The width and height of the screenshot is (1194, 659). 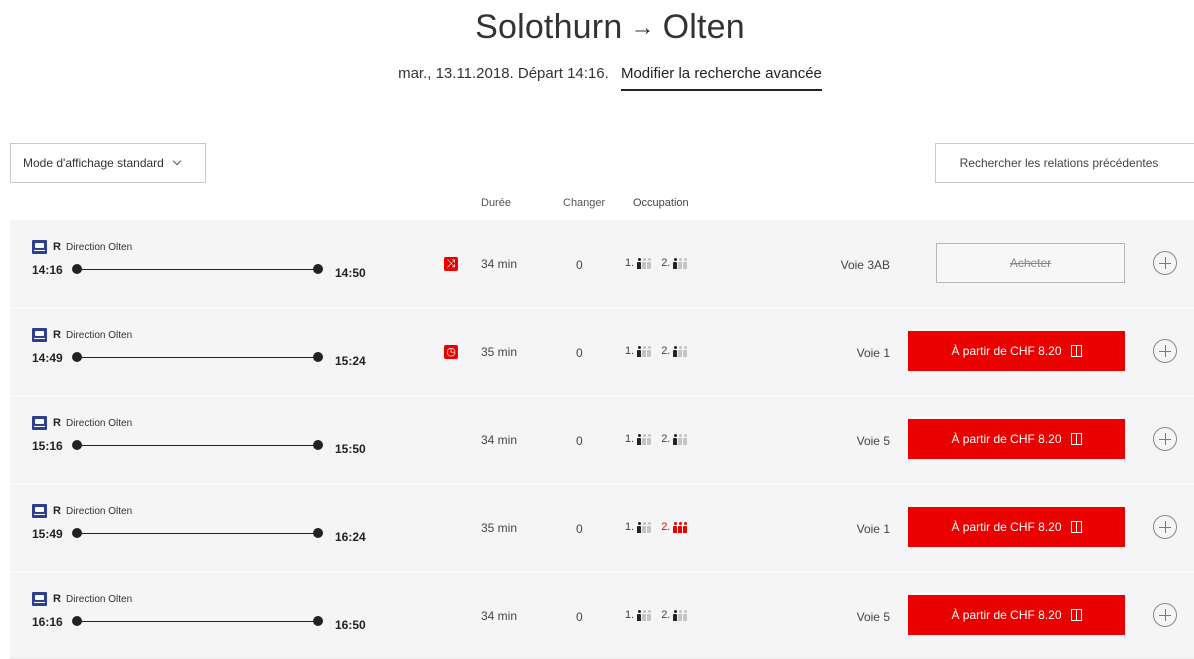 What do you see at coordinates (703, 27) in the screenshot?
I see `destination-station: Olten` at bounding box center [703, 27].